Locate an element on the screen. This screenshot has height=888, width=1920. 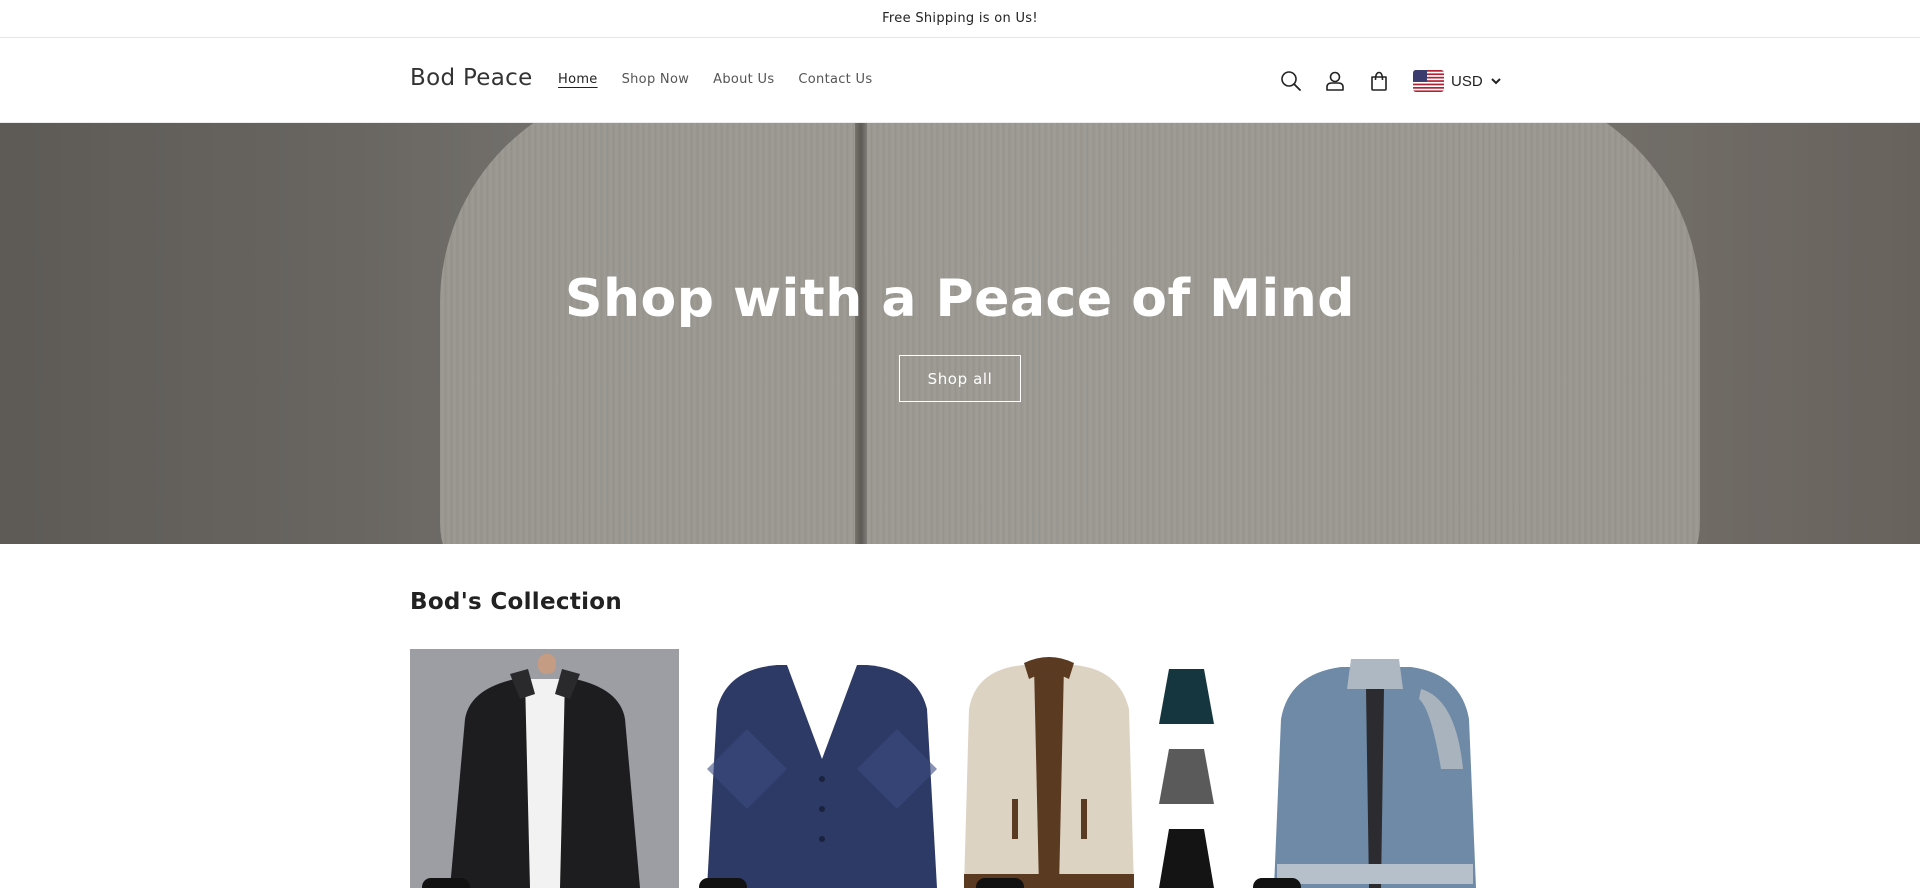
nav-about-us: About Us is located at coordinates (743, 79).